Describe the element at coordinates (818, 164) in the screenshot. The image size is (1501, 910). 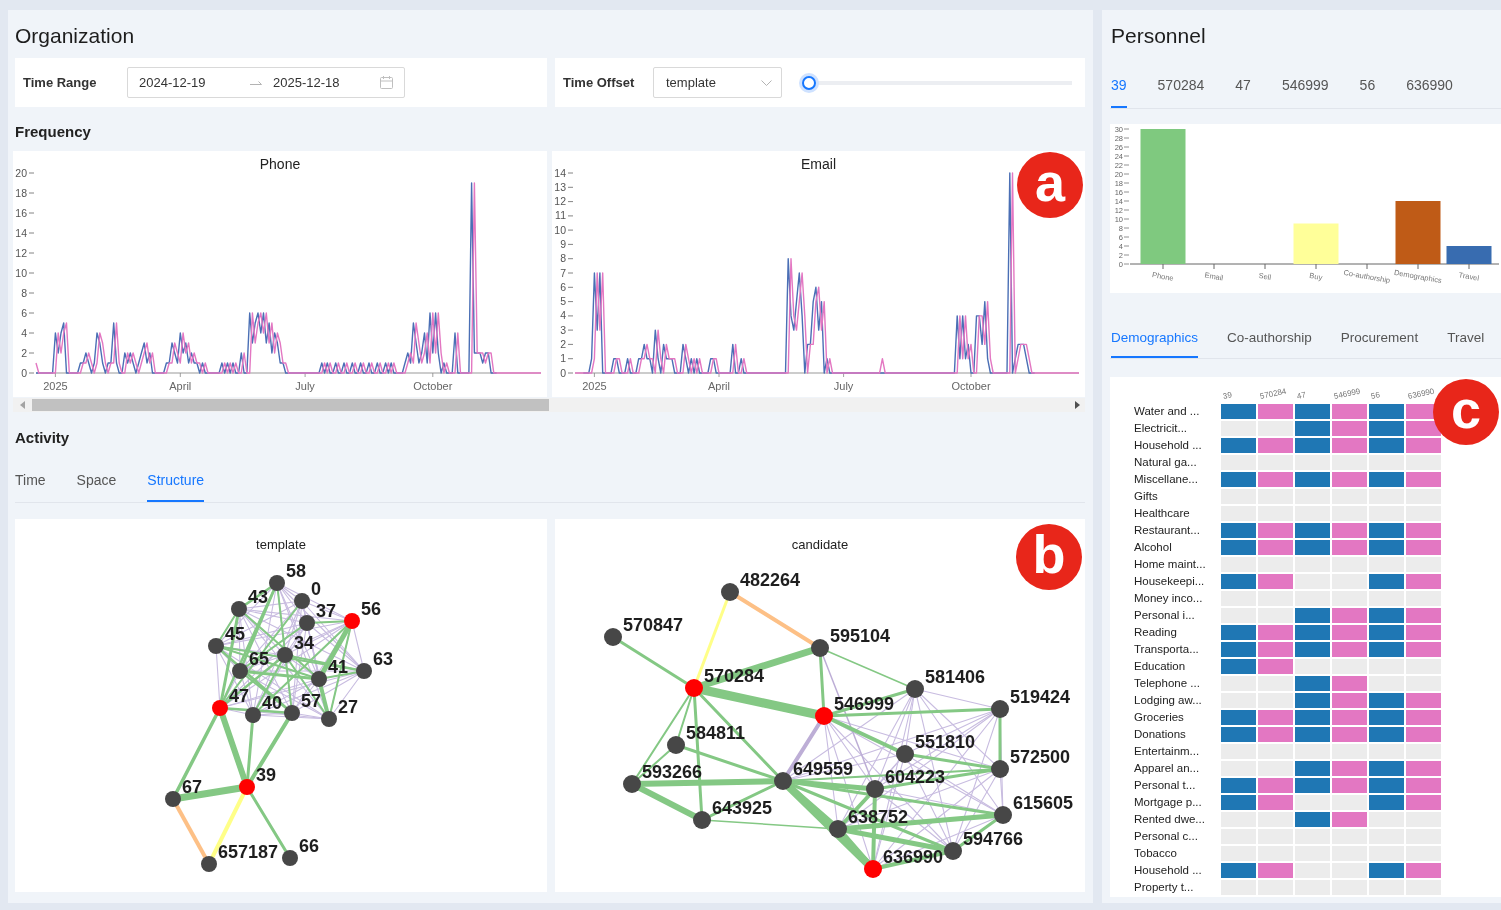
I see `chart-title: Email` at that location.